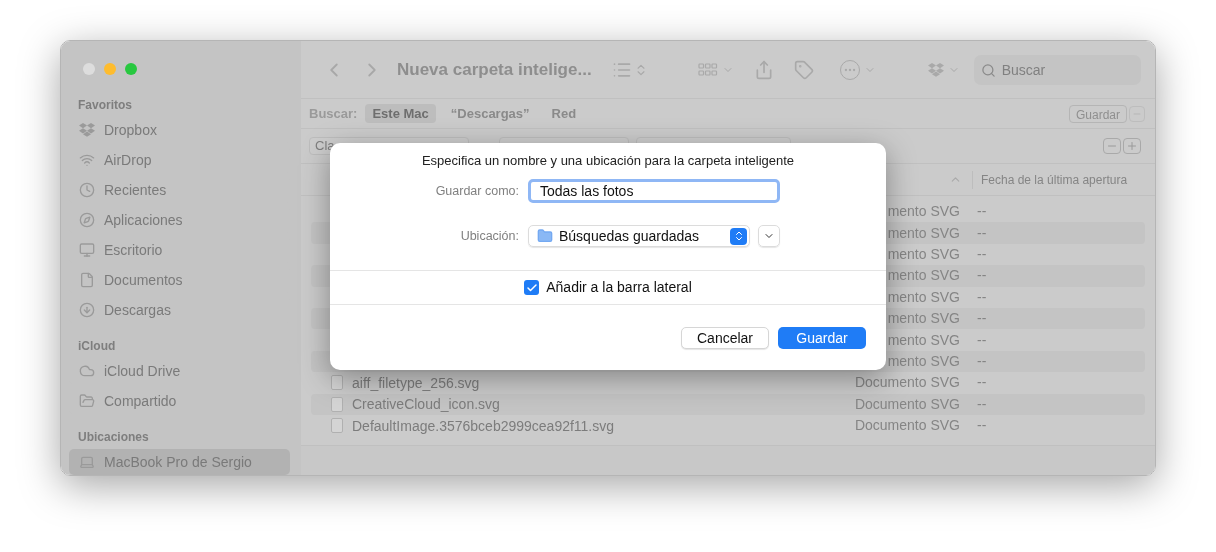 The width and height of the screenshot is (1216, 552). What do you see at coordinates (490, 113) in the screenshot?
I see `scope-tab: “Descargas”` at bounding box center [490, 113].